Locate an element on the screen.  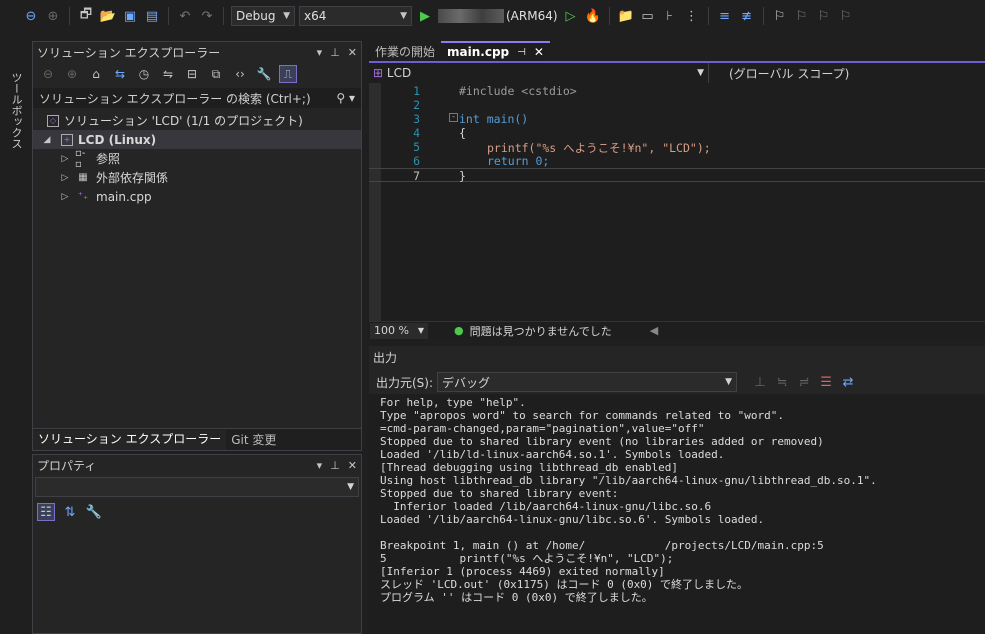
run-without-debug-icon: ▷ is located at coordinates (571, 16).